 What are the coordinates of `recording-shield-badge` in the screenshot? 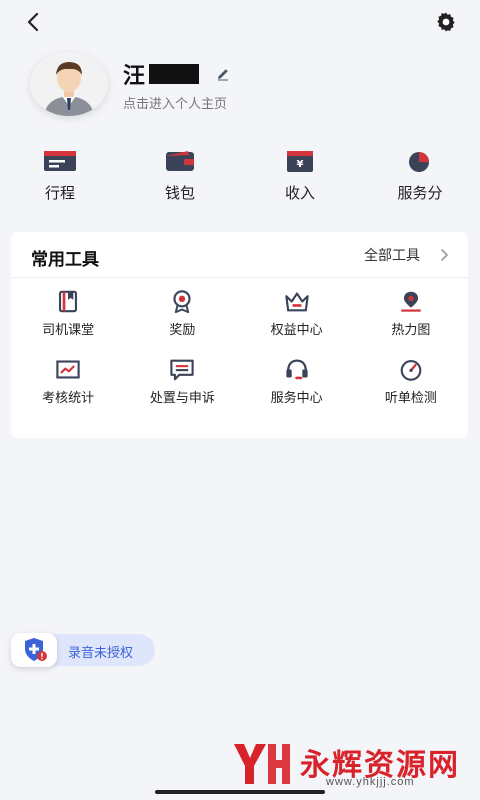 It's located at (34, 650).